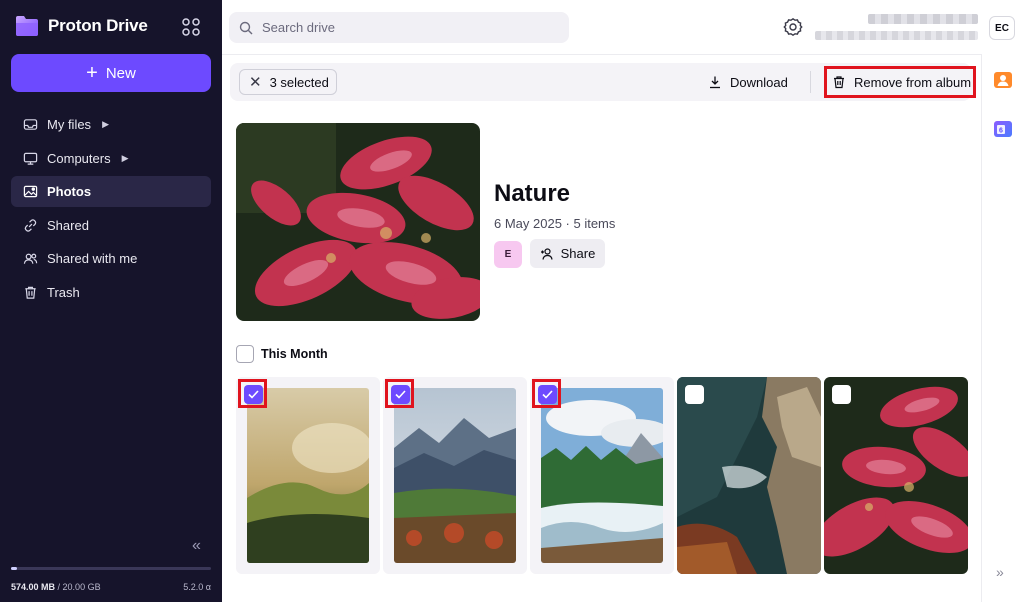  I want to click on search-bar, so click(399, 27).